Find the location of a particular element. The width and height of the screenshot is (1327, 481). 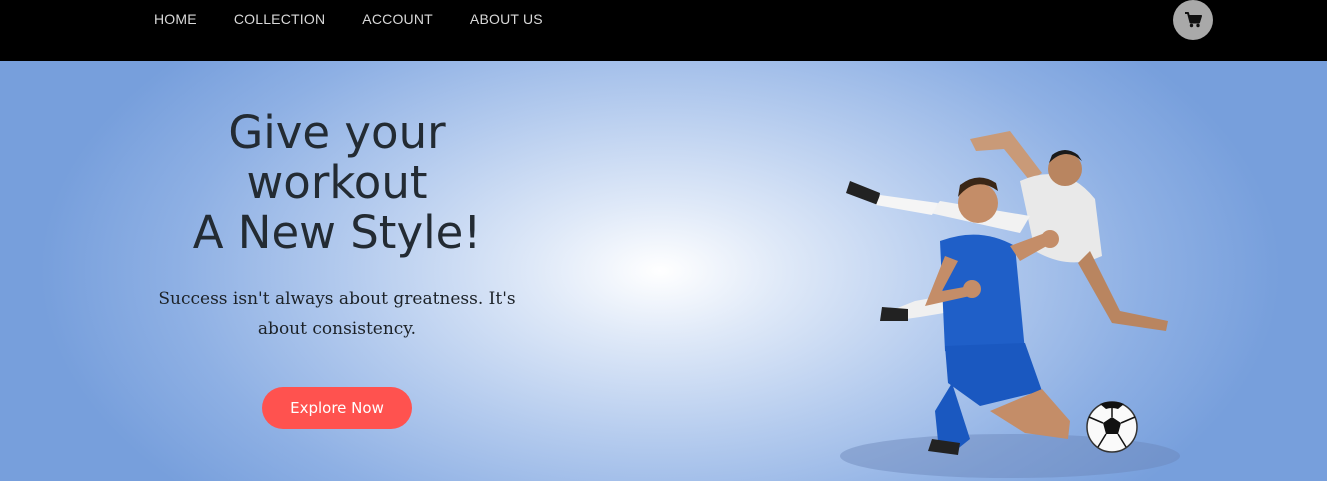

nav-account-link: ACCOUNT is located at coordinates (397, 19).